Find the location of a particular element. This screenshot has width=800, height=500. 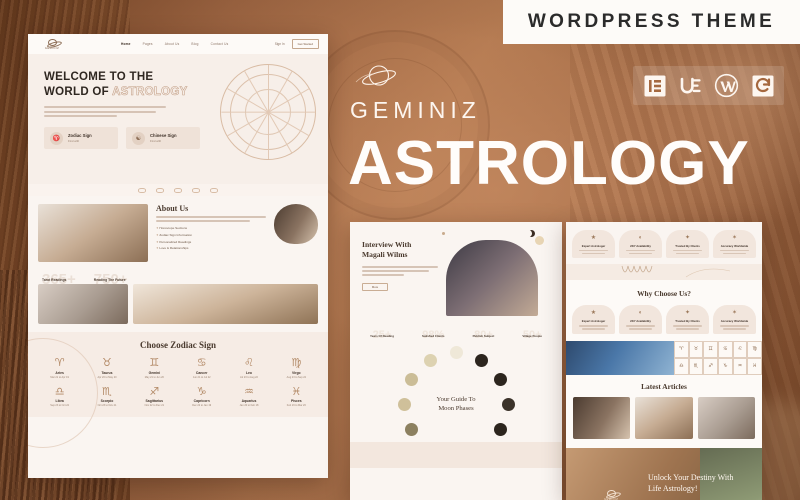

nav-link-contact: Contact Us is located at coordinates (220, 44).